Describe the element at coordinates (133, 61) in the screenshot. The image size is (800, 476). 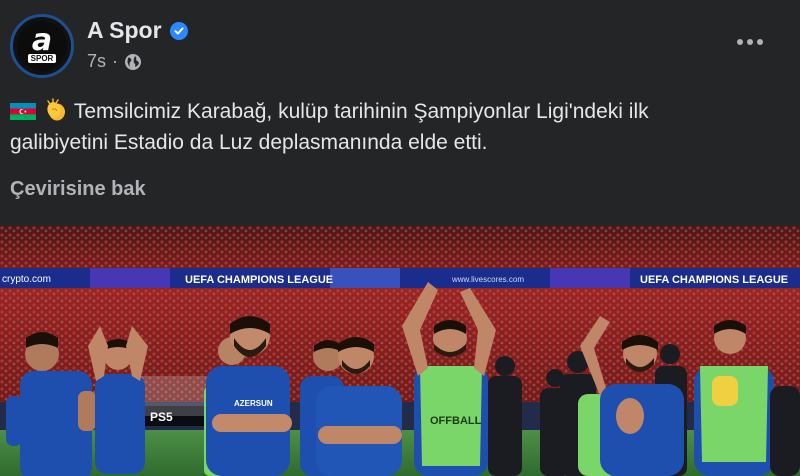
I see `globe-icon` at that location.